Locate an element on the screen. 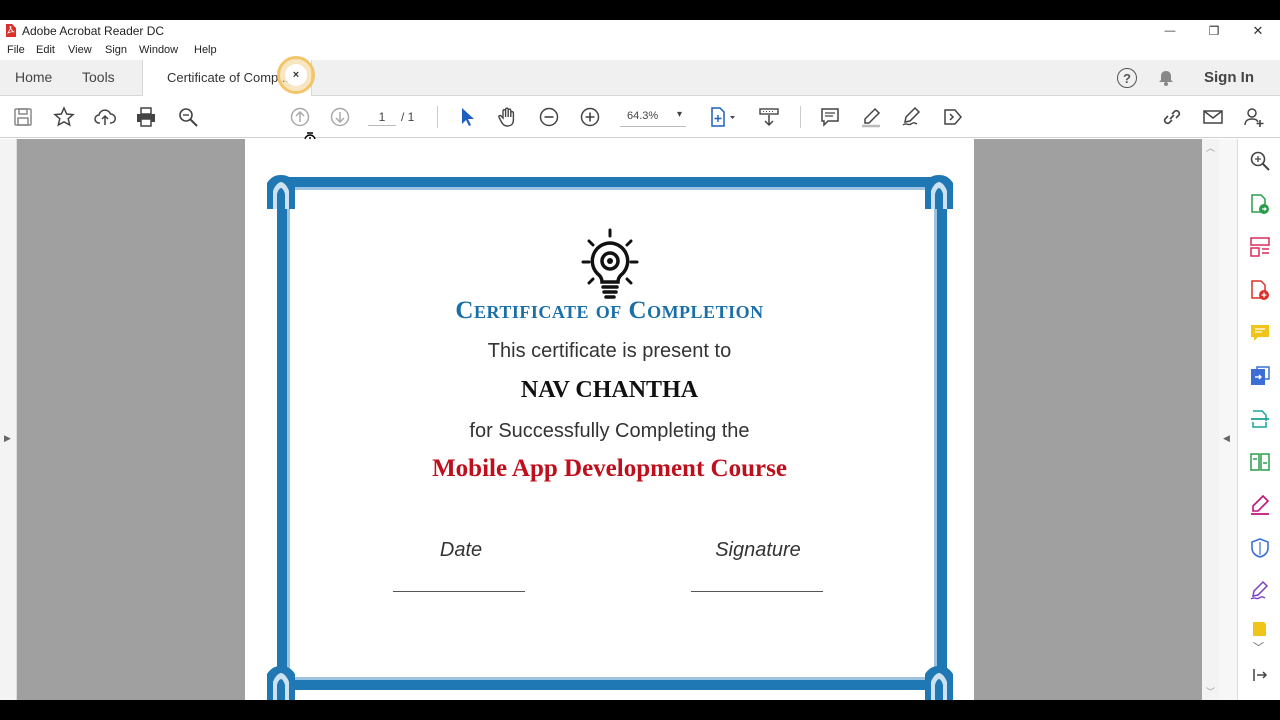 This screenshot has height=720, width=1280. scroll-down-icon: ﹀ is located at coordinates (1210, 691).